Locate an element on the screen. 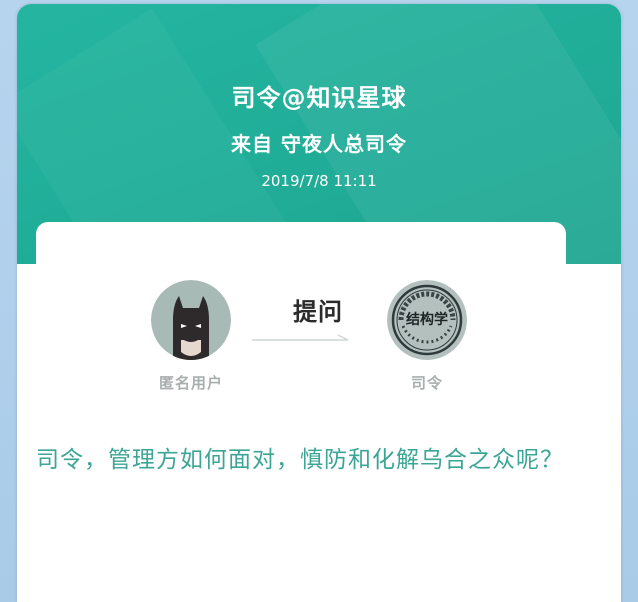  card-title: 司令@知识星球 is located at coordinates (319, 98).